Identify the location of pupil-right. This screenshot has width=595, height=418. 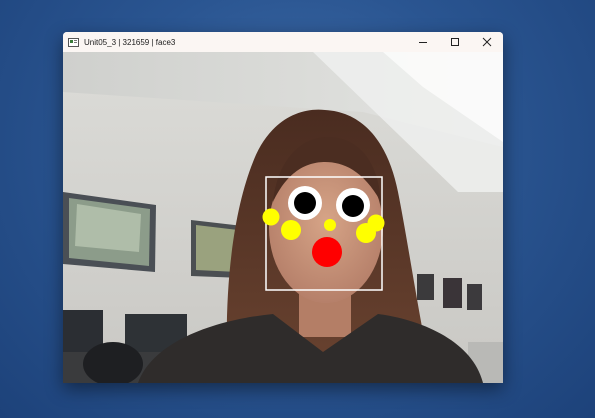
(353, 206).